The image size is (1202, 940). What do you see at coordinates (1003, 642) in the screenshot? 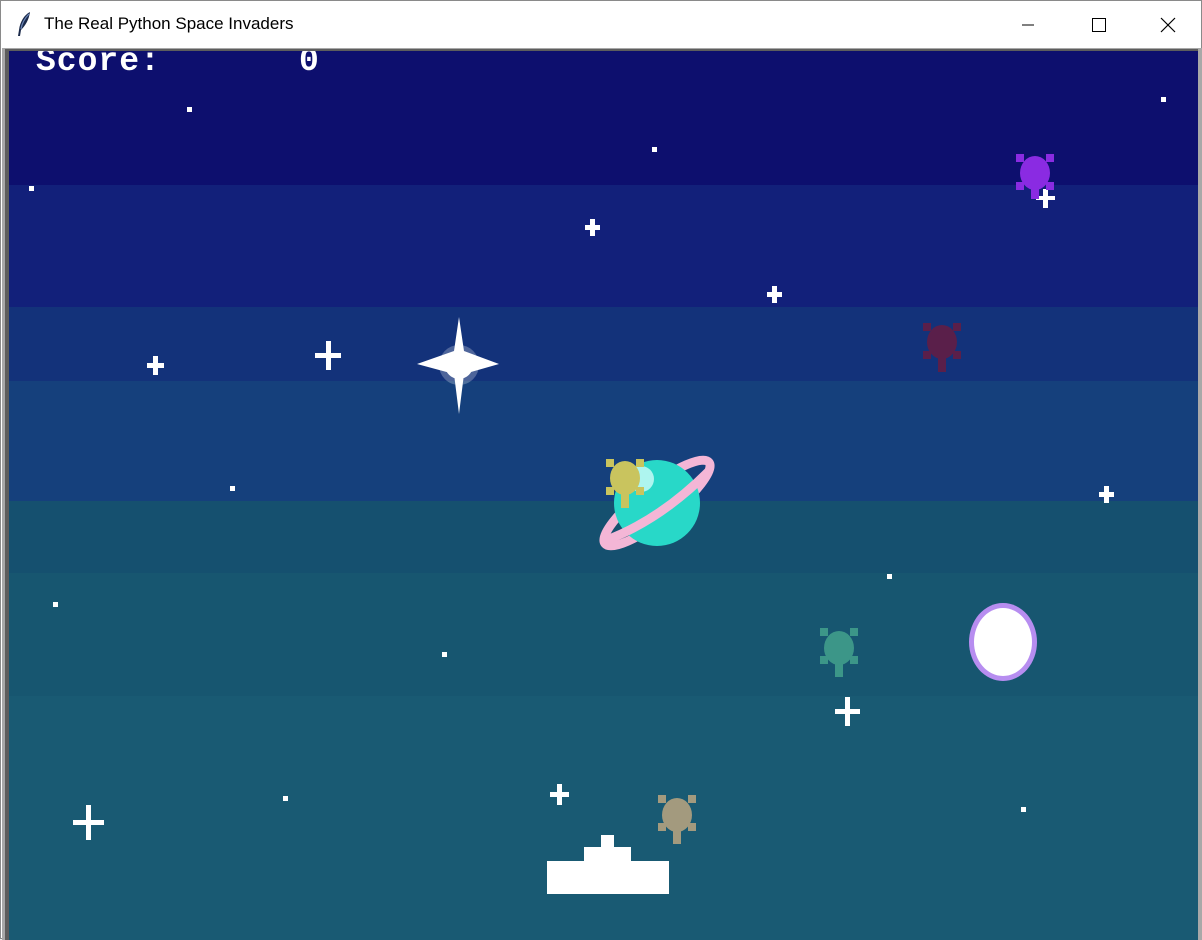
I see `glowing-moon` at bounding box center [1003, 642].